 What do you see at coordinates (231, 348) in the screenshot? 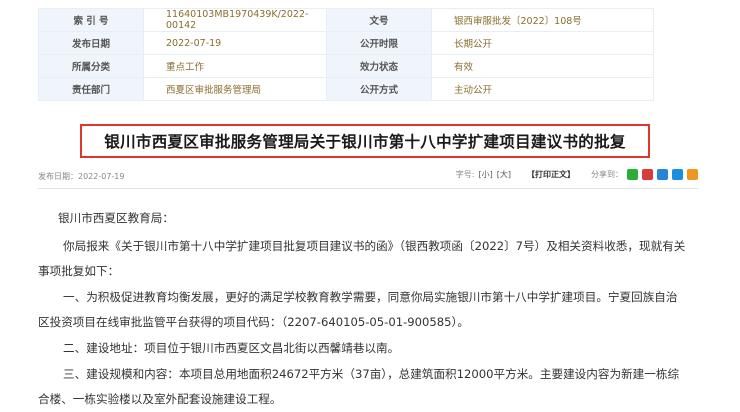
I see `body-paragraph: 二、建设地址：项目位于银川市西夏区文昌北街以西馨靖巷以南。` at bounding box center [231, 348].